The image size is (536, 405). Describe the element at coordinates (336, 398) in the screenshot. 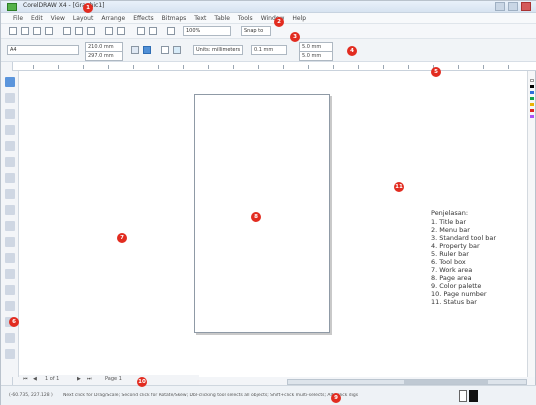

I see `callout-color-palette: 9` at that location.